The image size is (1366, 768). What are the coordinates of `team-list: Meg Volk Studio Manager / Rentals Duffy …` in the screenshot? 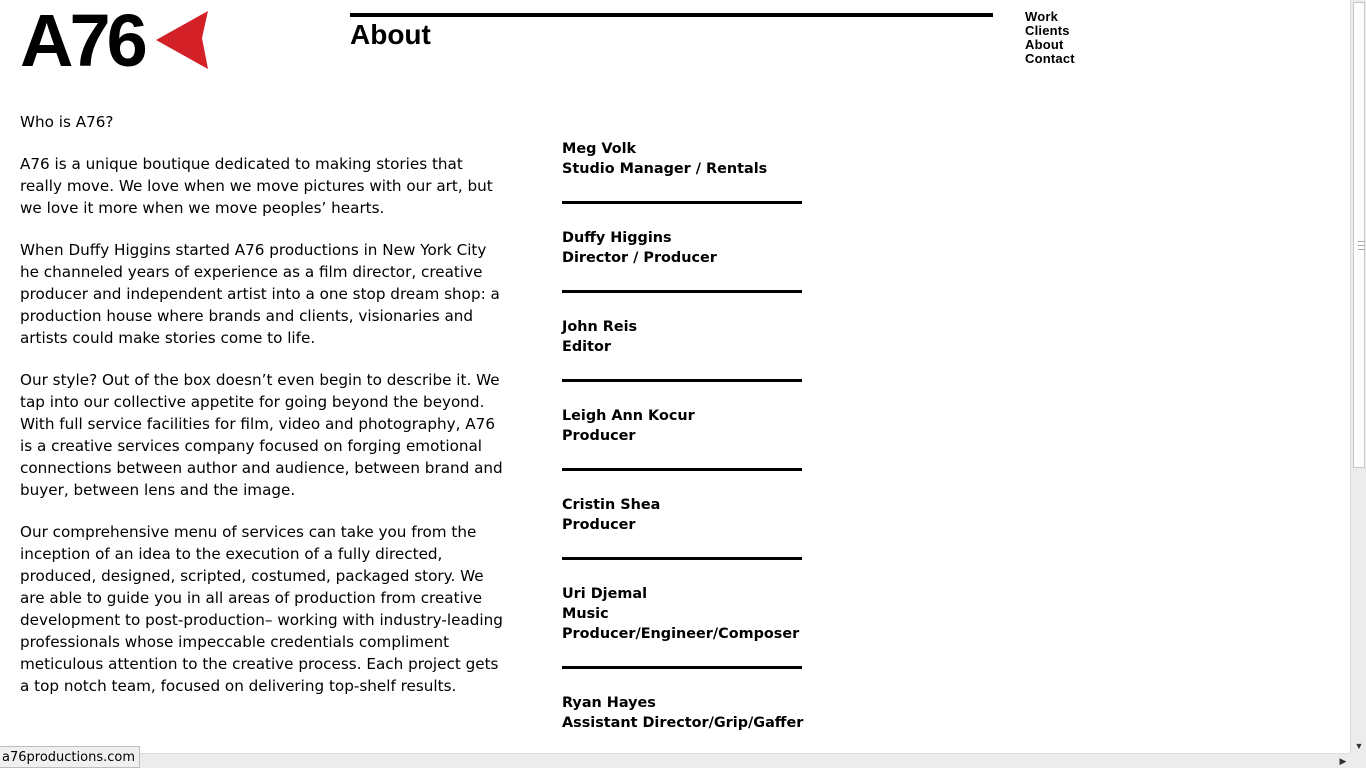 It's located at (683, 446).